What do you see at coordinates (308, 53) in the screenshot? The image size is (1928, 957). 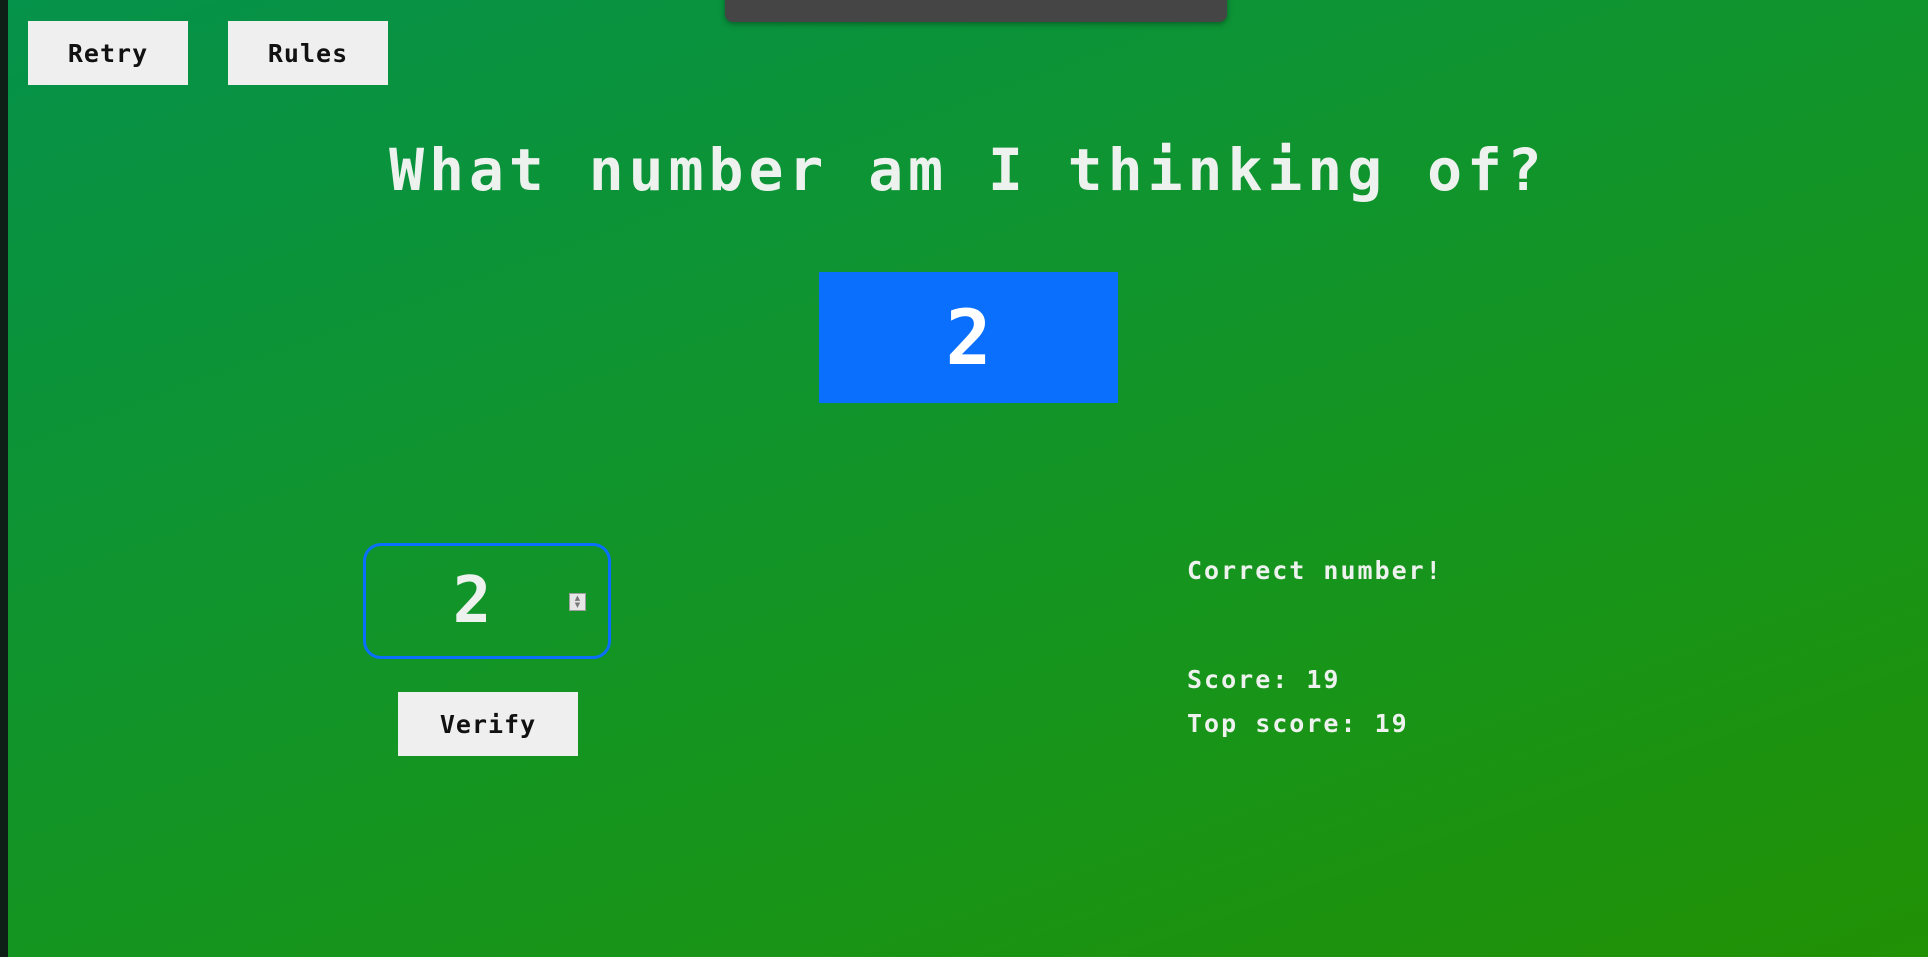 I see `rules-button: Rules` at bounding box center [308, 53].